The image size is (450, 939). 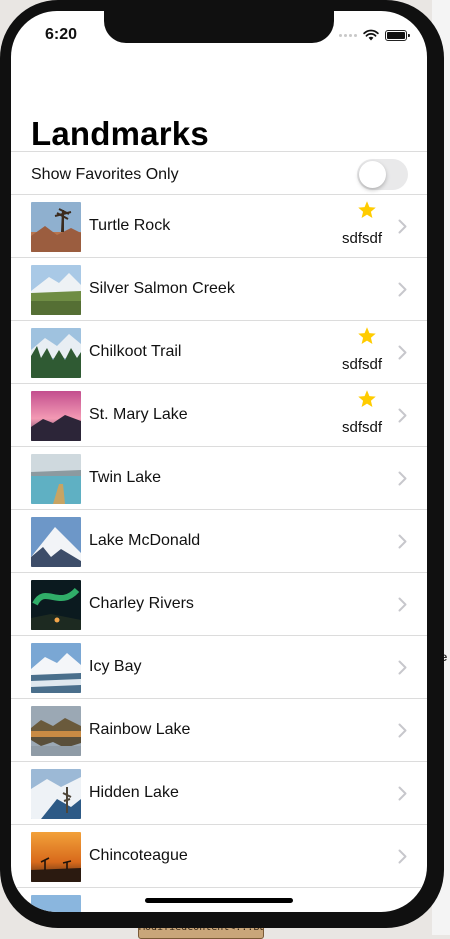 What do you see at coordinates (130, 225) in the screenshot?
I see `landmark-name: Turtle Rock` at bounding box center [130, 225].